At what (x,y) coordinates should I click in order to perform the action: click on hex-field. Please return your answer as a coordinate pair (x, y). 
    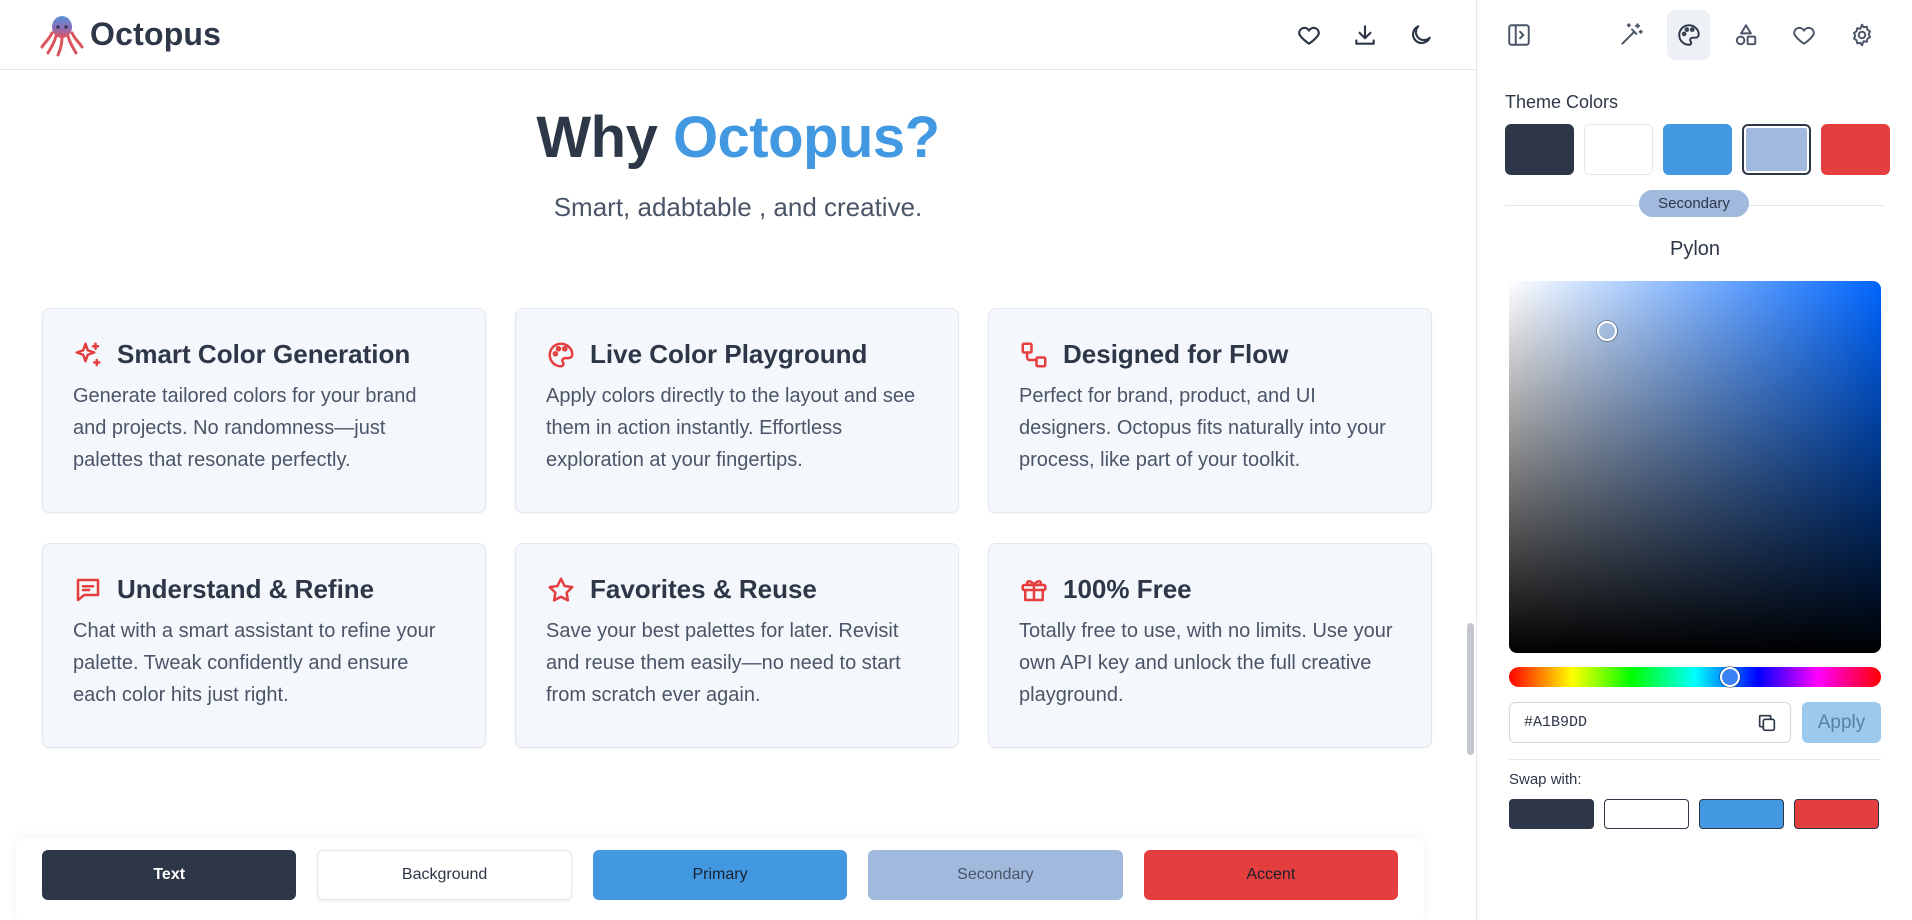
    Looking at the image, I should click on (1650, 722).